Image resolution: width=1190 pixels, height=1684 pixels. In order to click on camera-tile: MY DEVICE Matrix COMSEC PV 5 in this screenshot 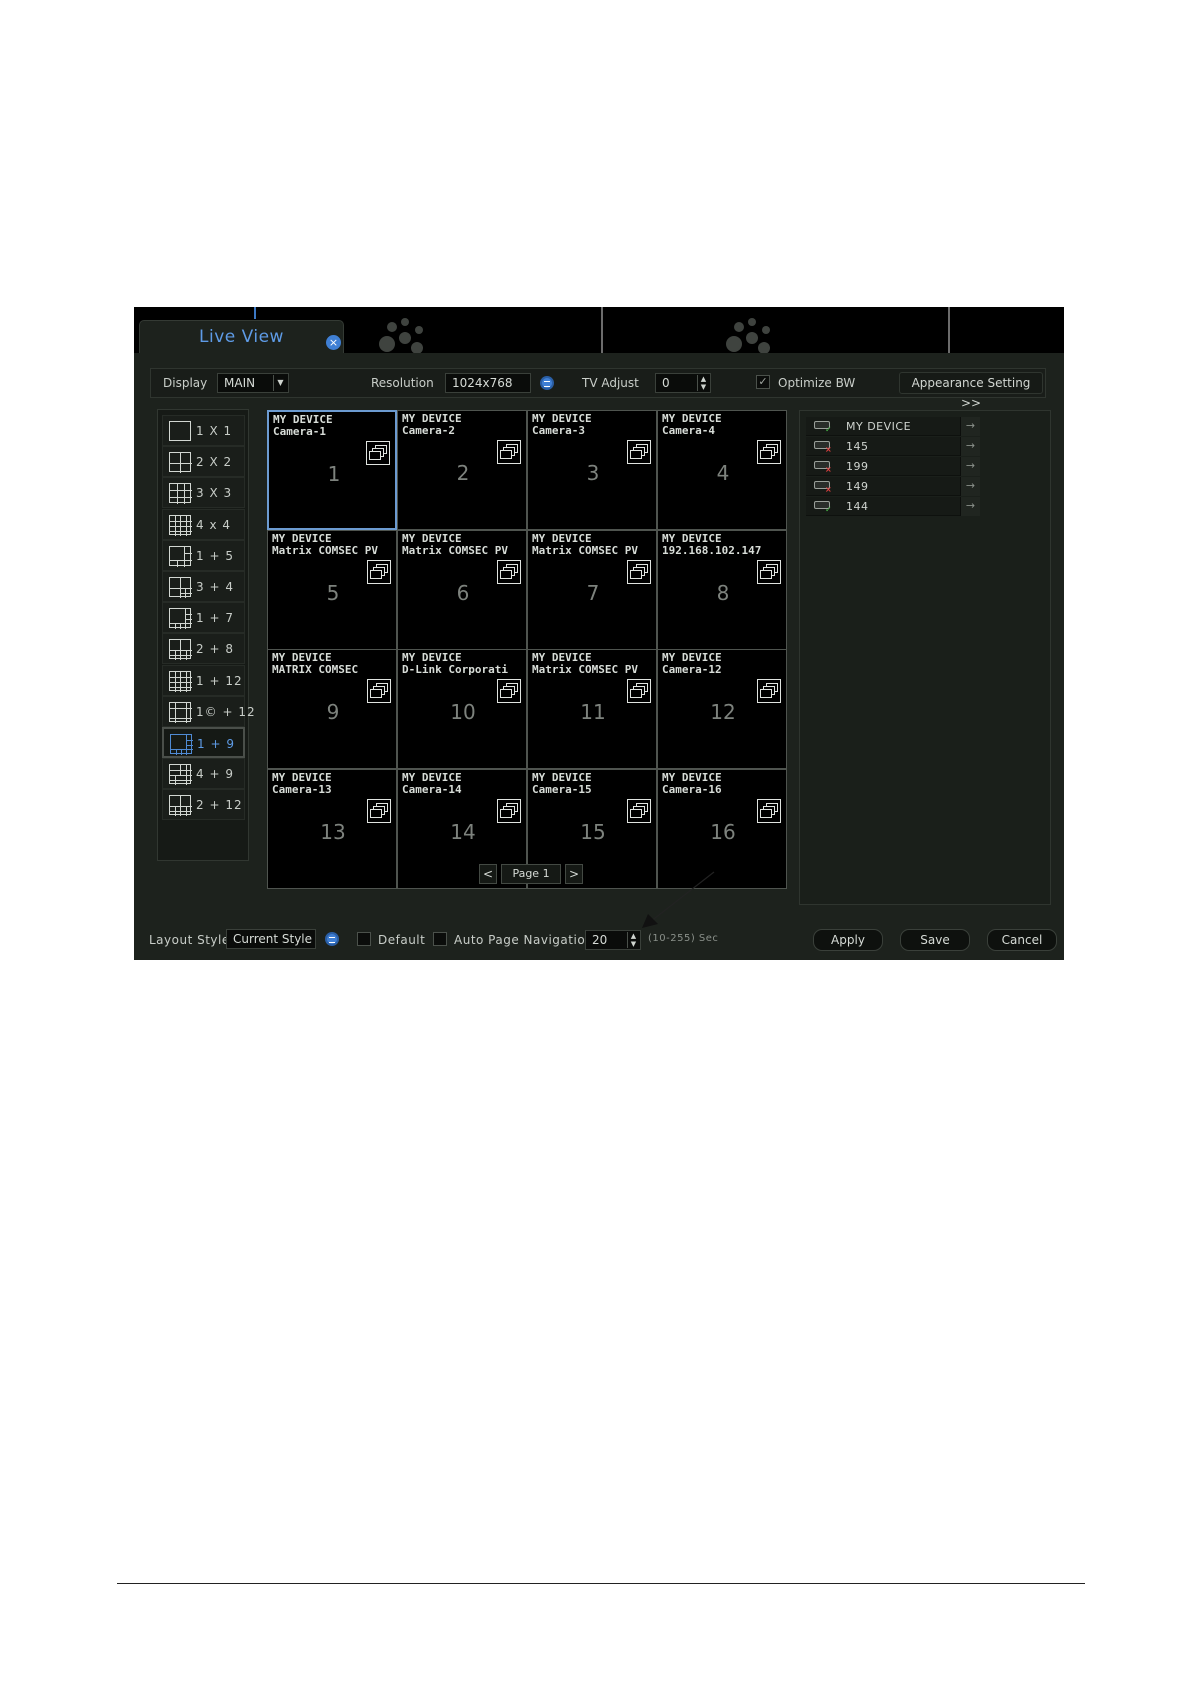, I will do `click(332, 589)`.